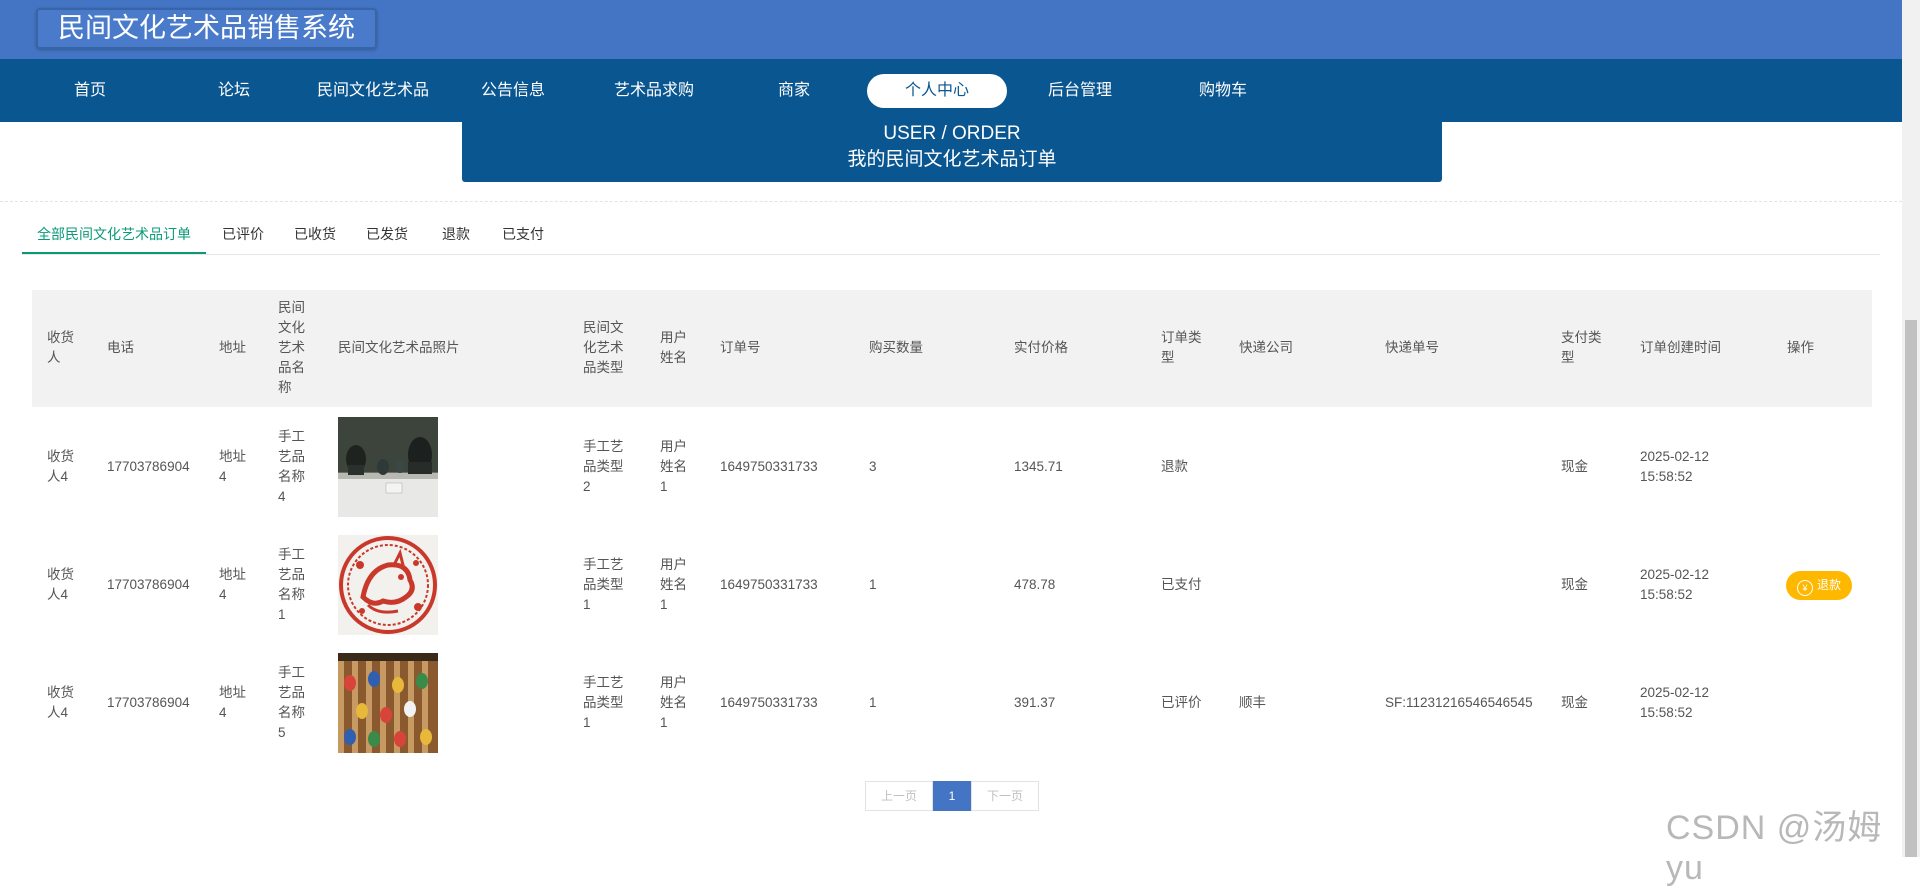  I want to click on nav-item-wanted: 艺术品求购, so click(654, 91).